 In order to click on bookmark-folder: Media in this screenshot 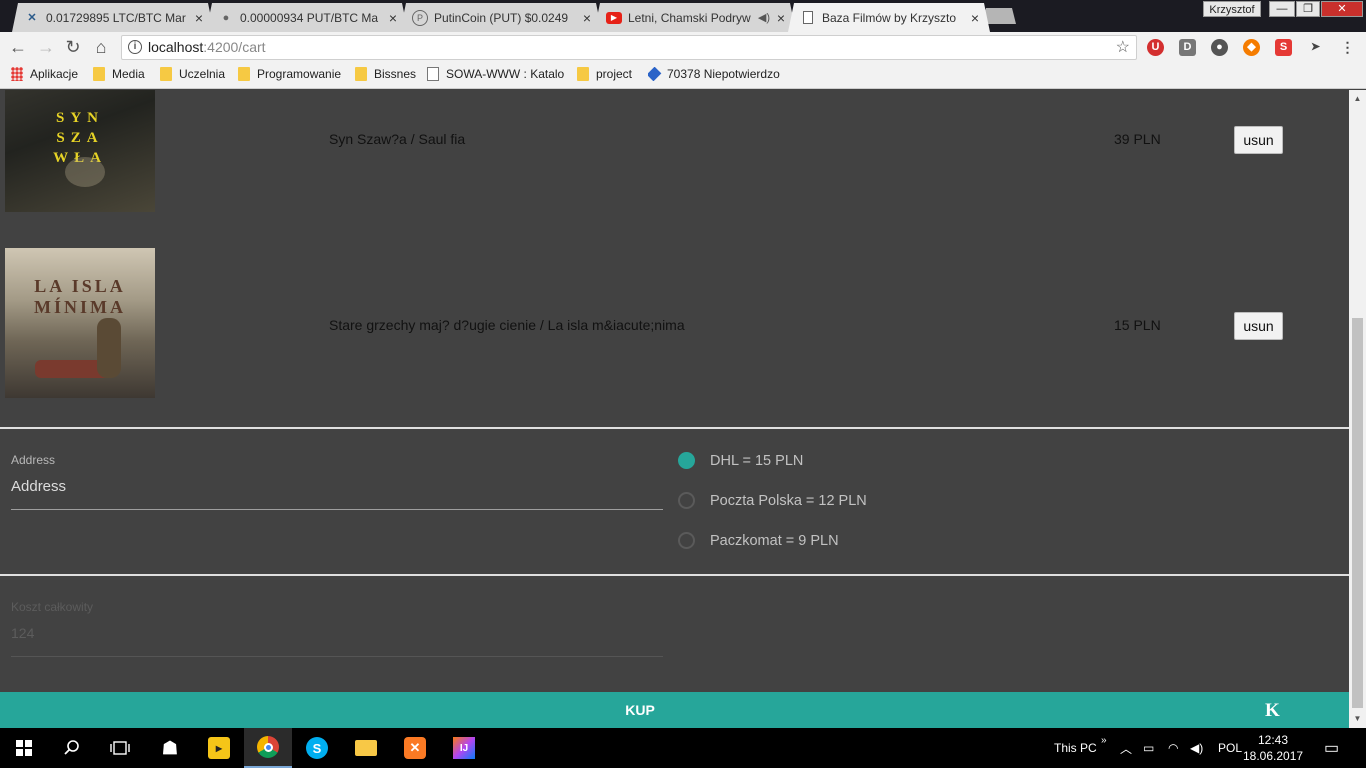, I will do `click(119, 74)`.